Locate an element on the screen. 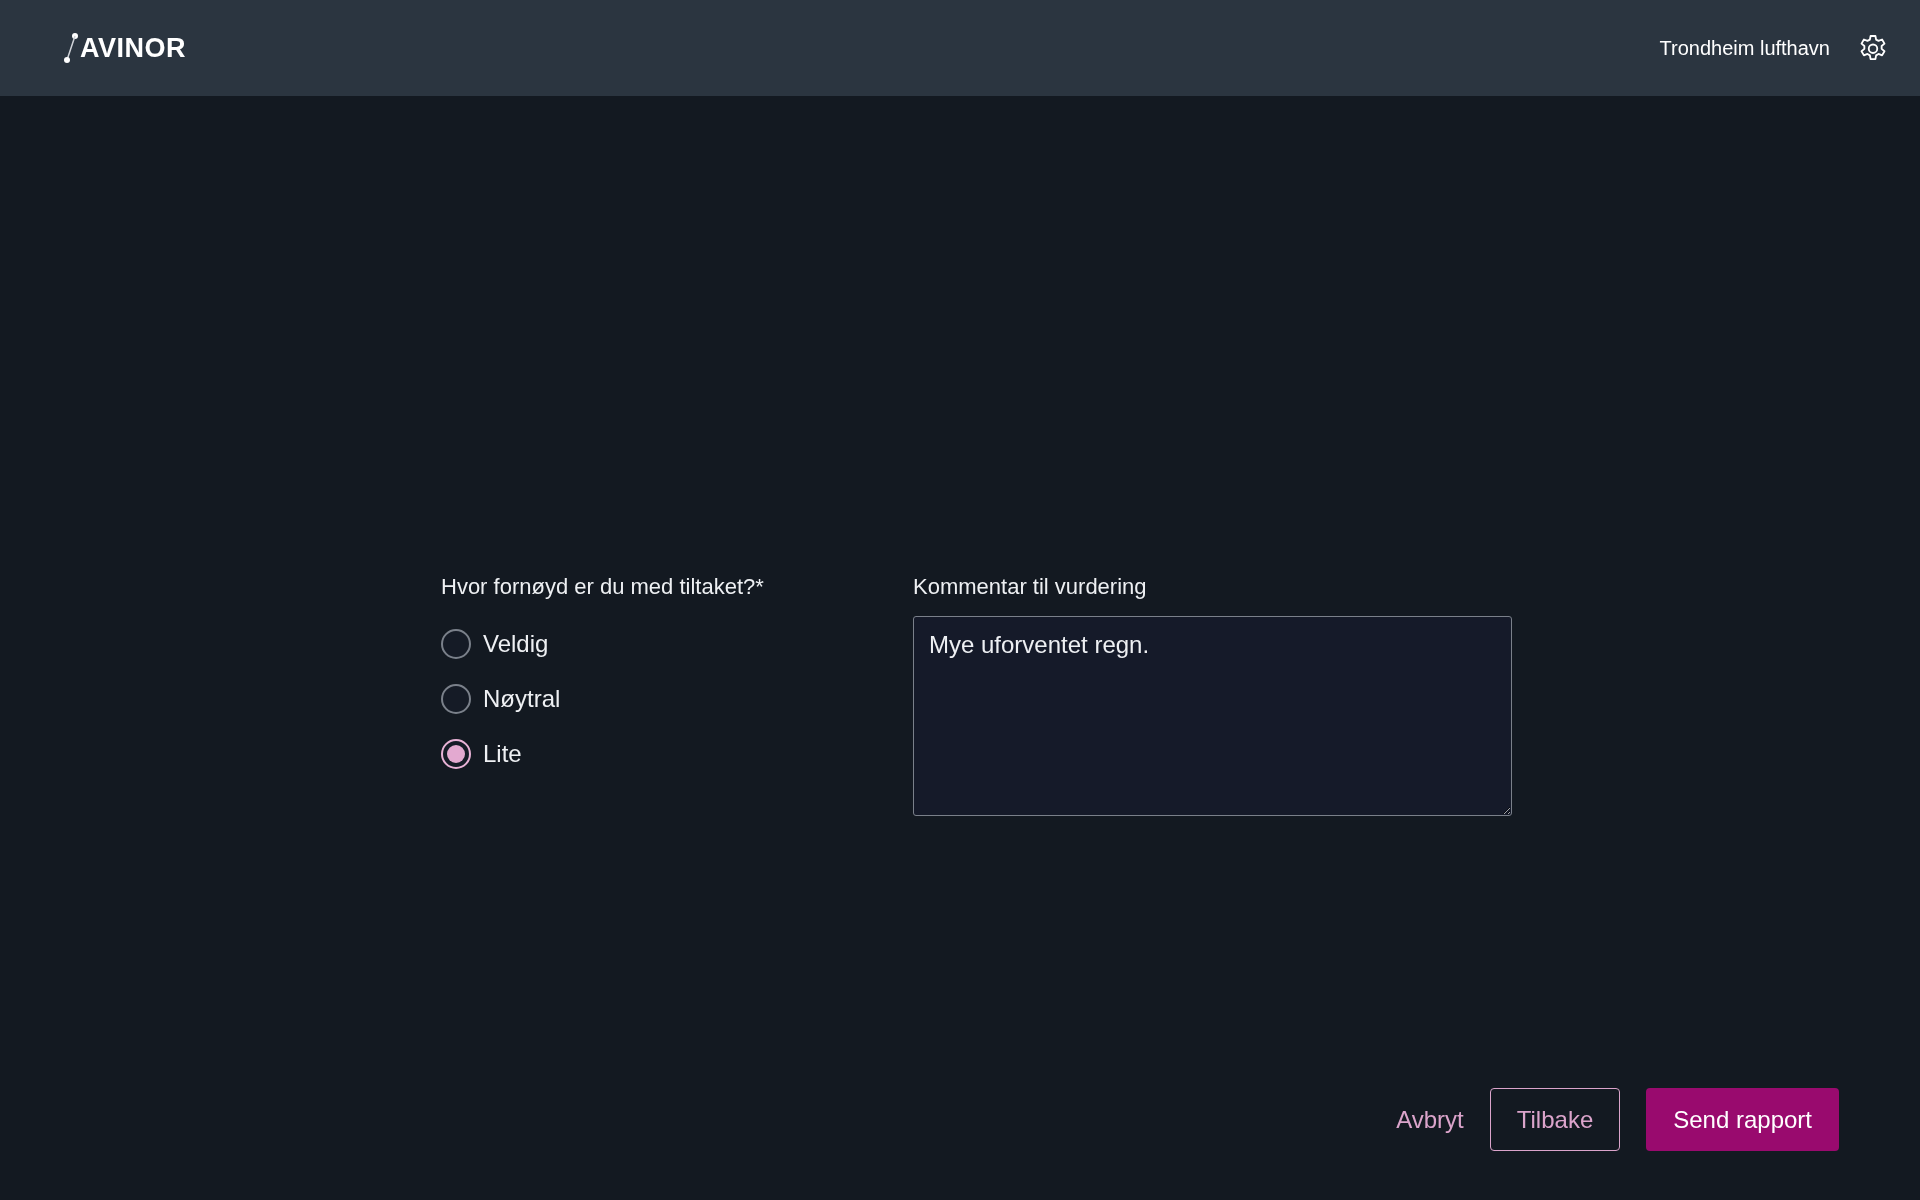 The height and width of the screenshot is (1200, 1920). back-button: Tilbake is located at coordinates (1555, 1119).